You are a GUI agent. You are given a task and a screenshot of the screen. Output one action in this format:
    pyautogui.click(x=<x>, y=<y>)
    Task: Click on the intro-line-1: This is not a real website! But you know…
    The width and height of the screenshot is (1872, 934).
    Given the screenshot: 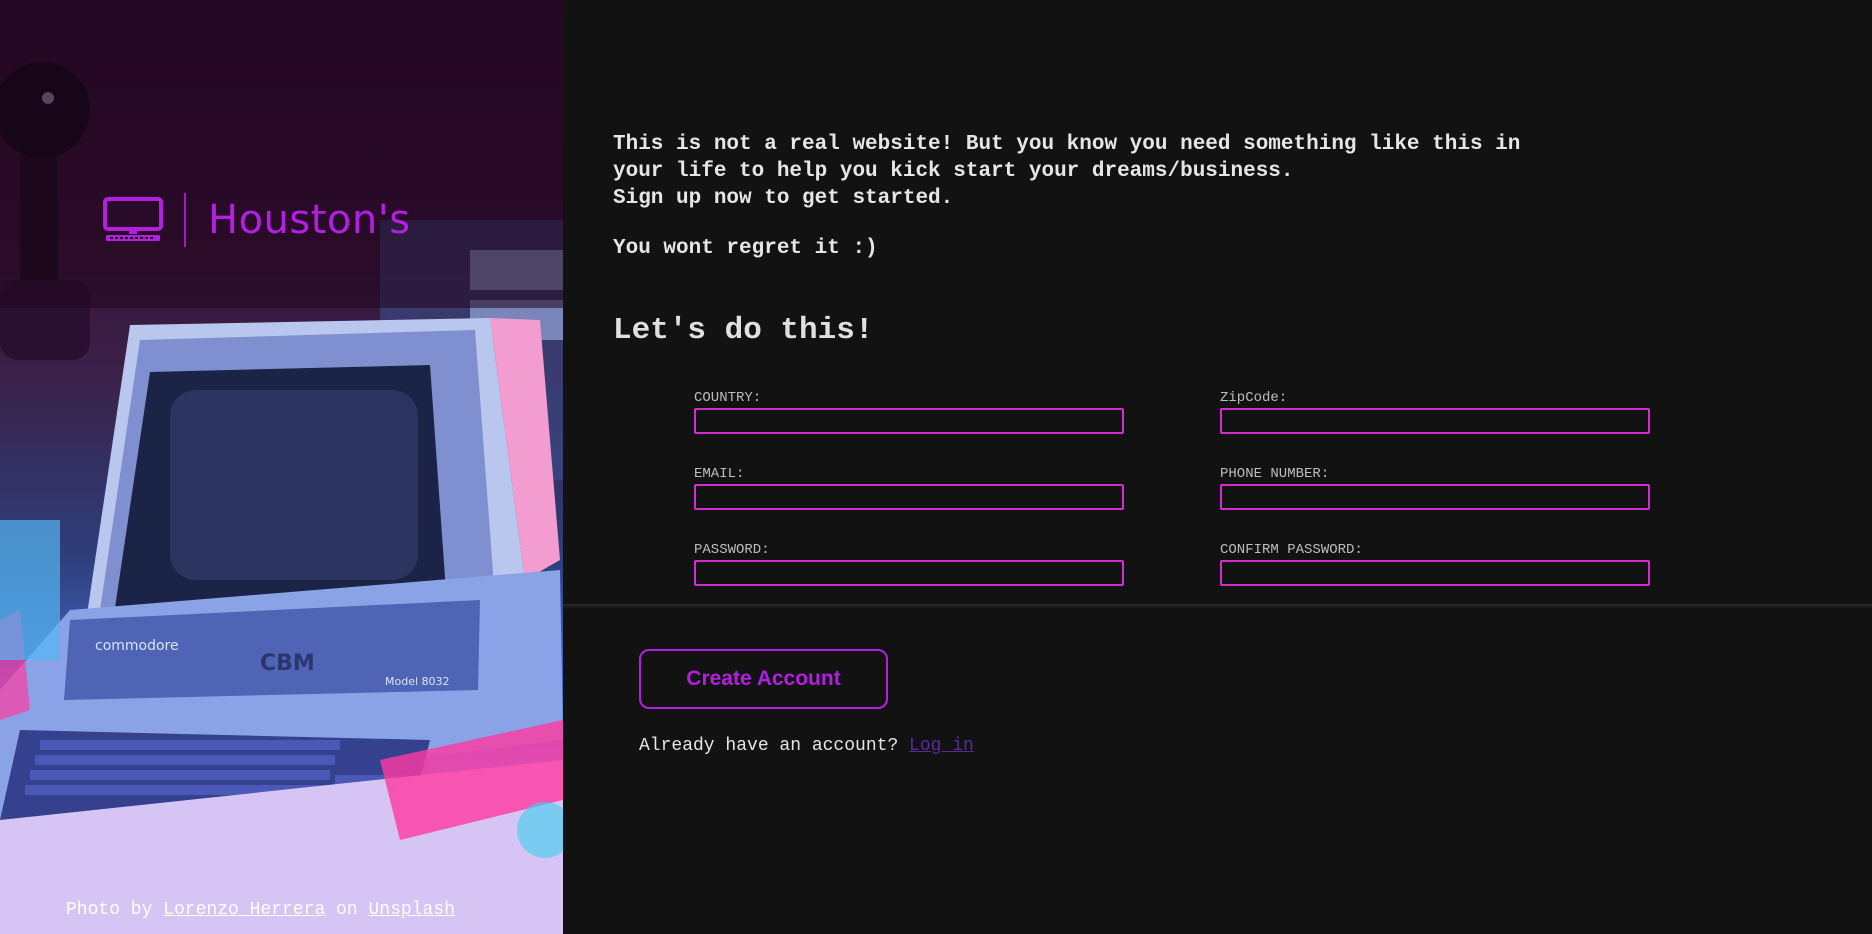 What is the action you would take?
    pyautogui.click(x=1067, y=144)
    